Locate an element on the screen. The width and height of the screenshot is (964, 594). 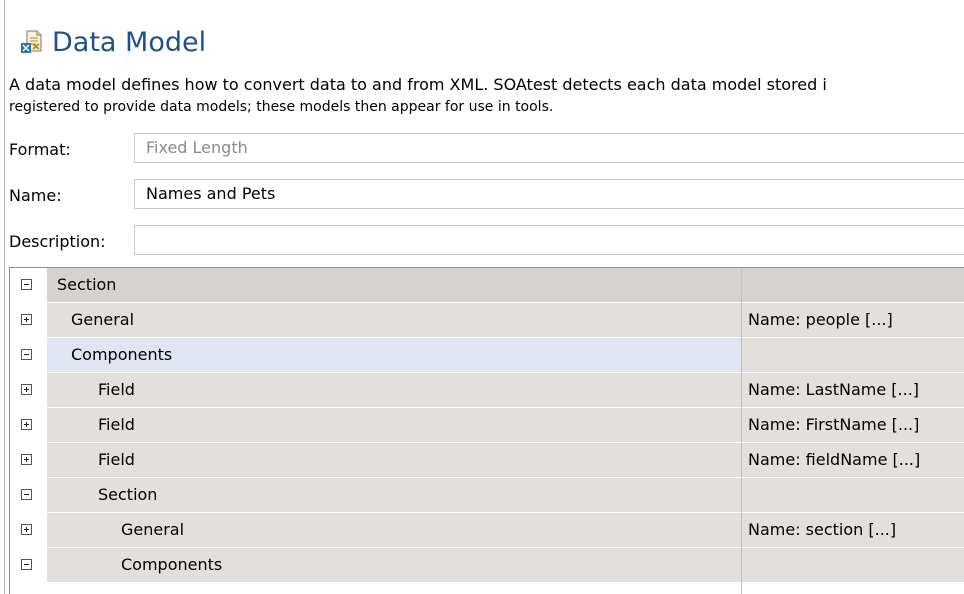
tree-row: General Name: people [...] is located at coordinates (487, 320).